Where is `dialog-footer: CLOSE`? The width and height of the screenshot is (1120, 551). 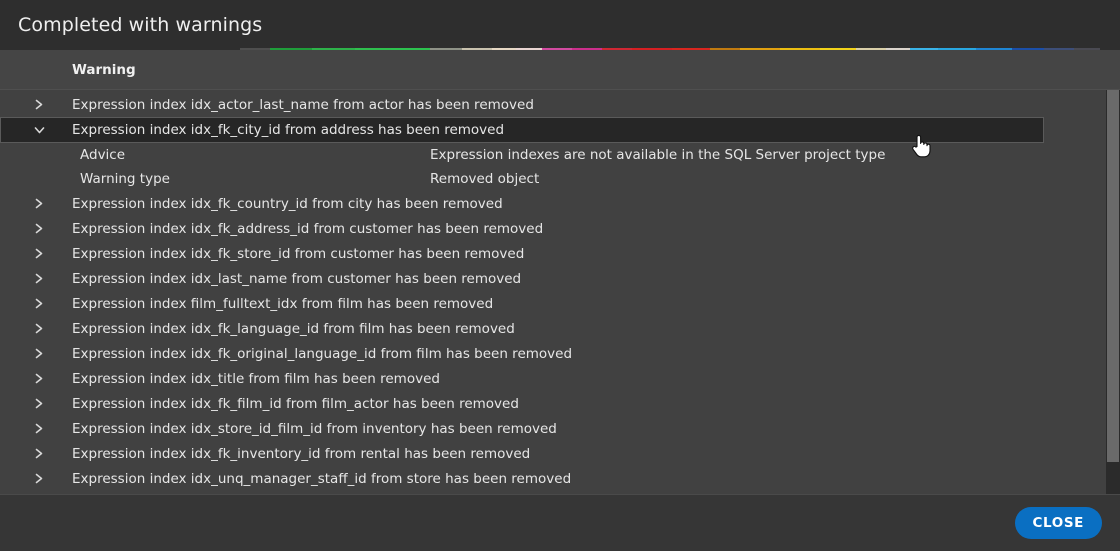 dialog-footer: CLOSE is located at coordinates (560, 522).